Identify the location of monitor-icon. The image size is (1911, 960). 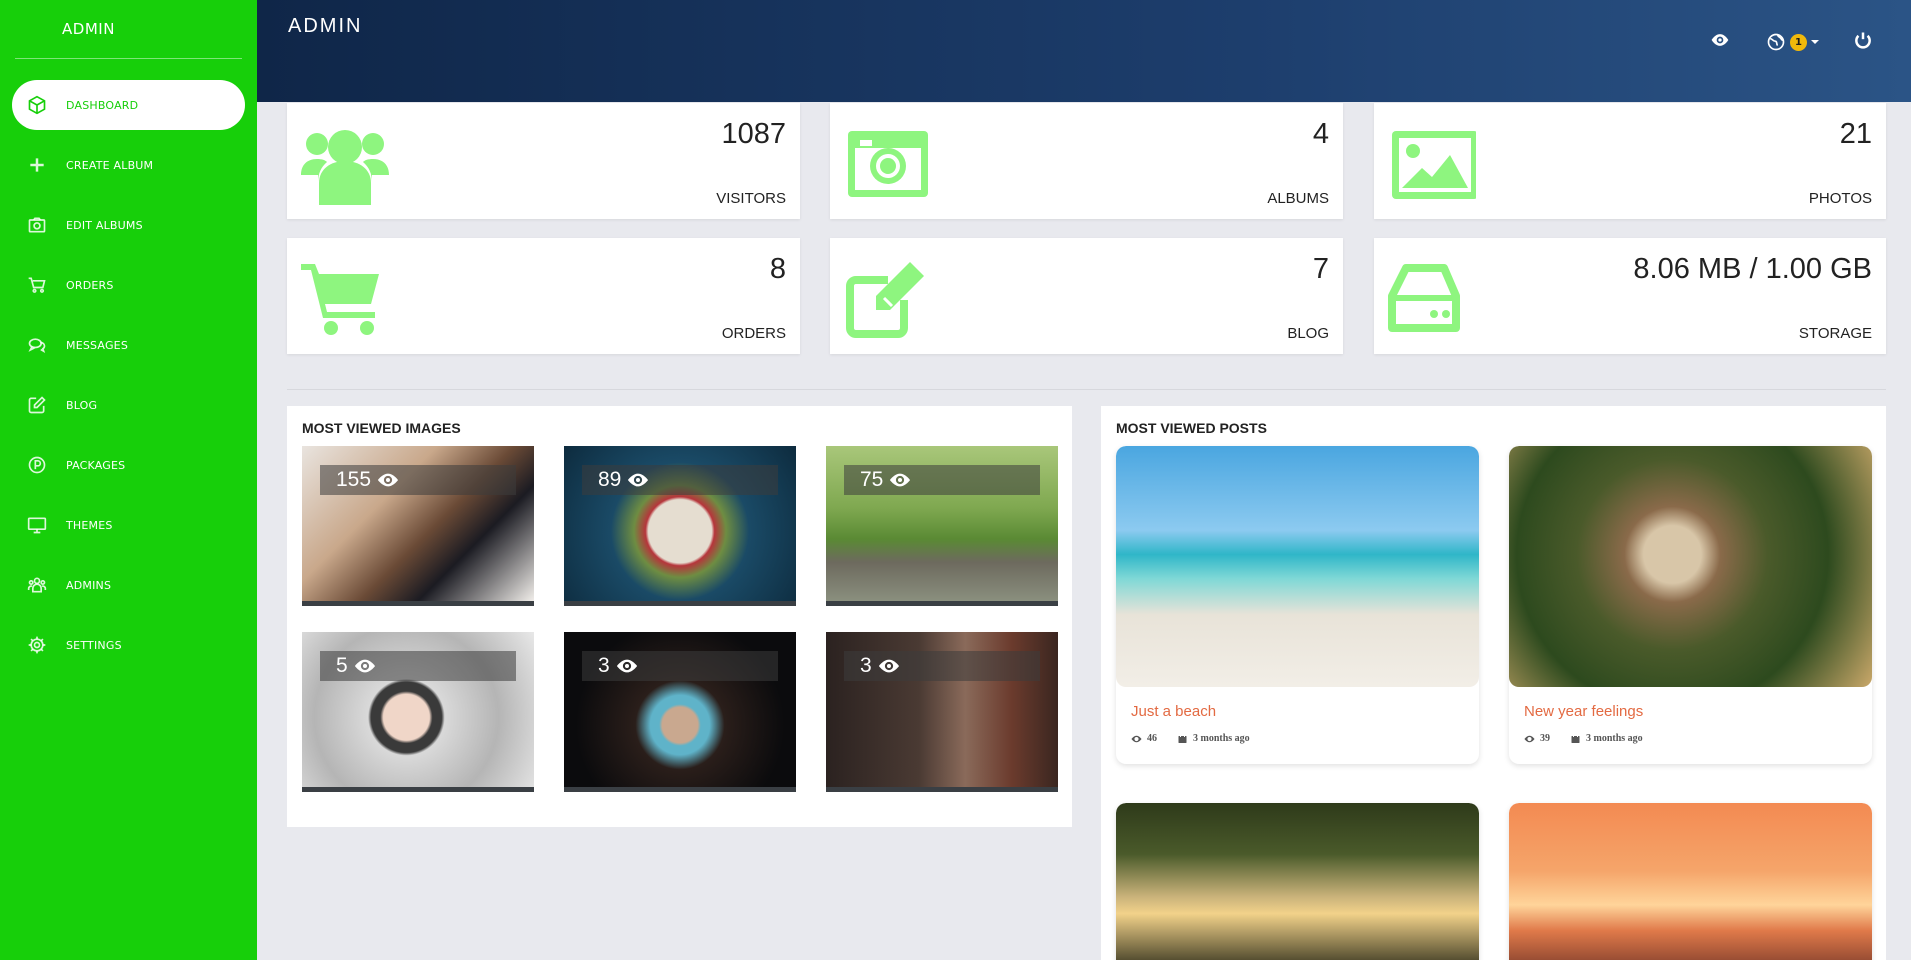
(37, 525).